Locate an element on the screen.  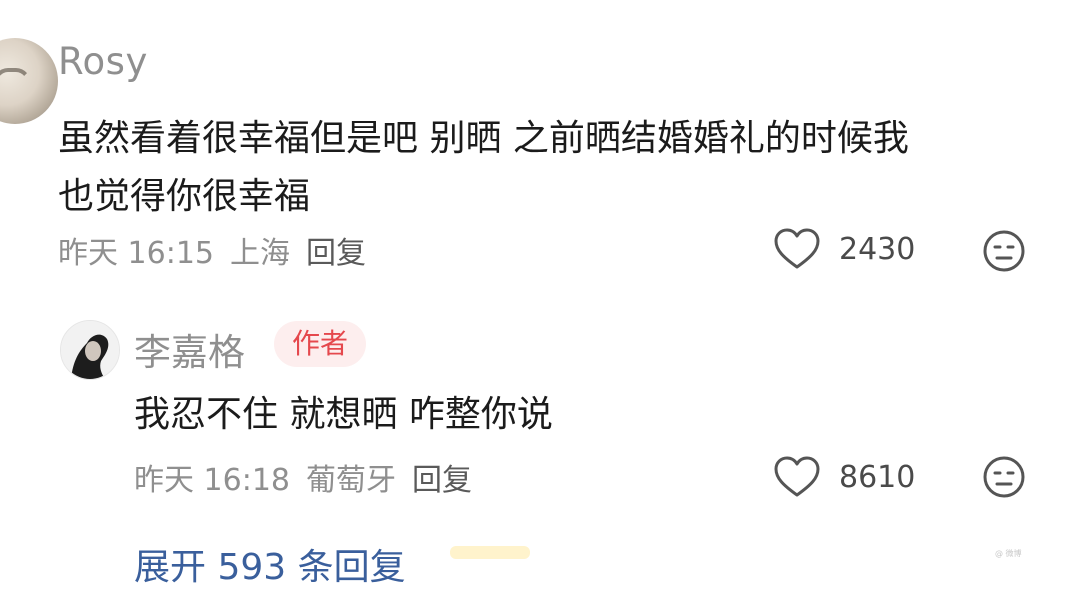
avatar-image-icon is located at coordinates (90, 350).